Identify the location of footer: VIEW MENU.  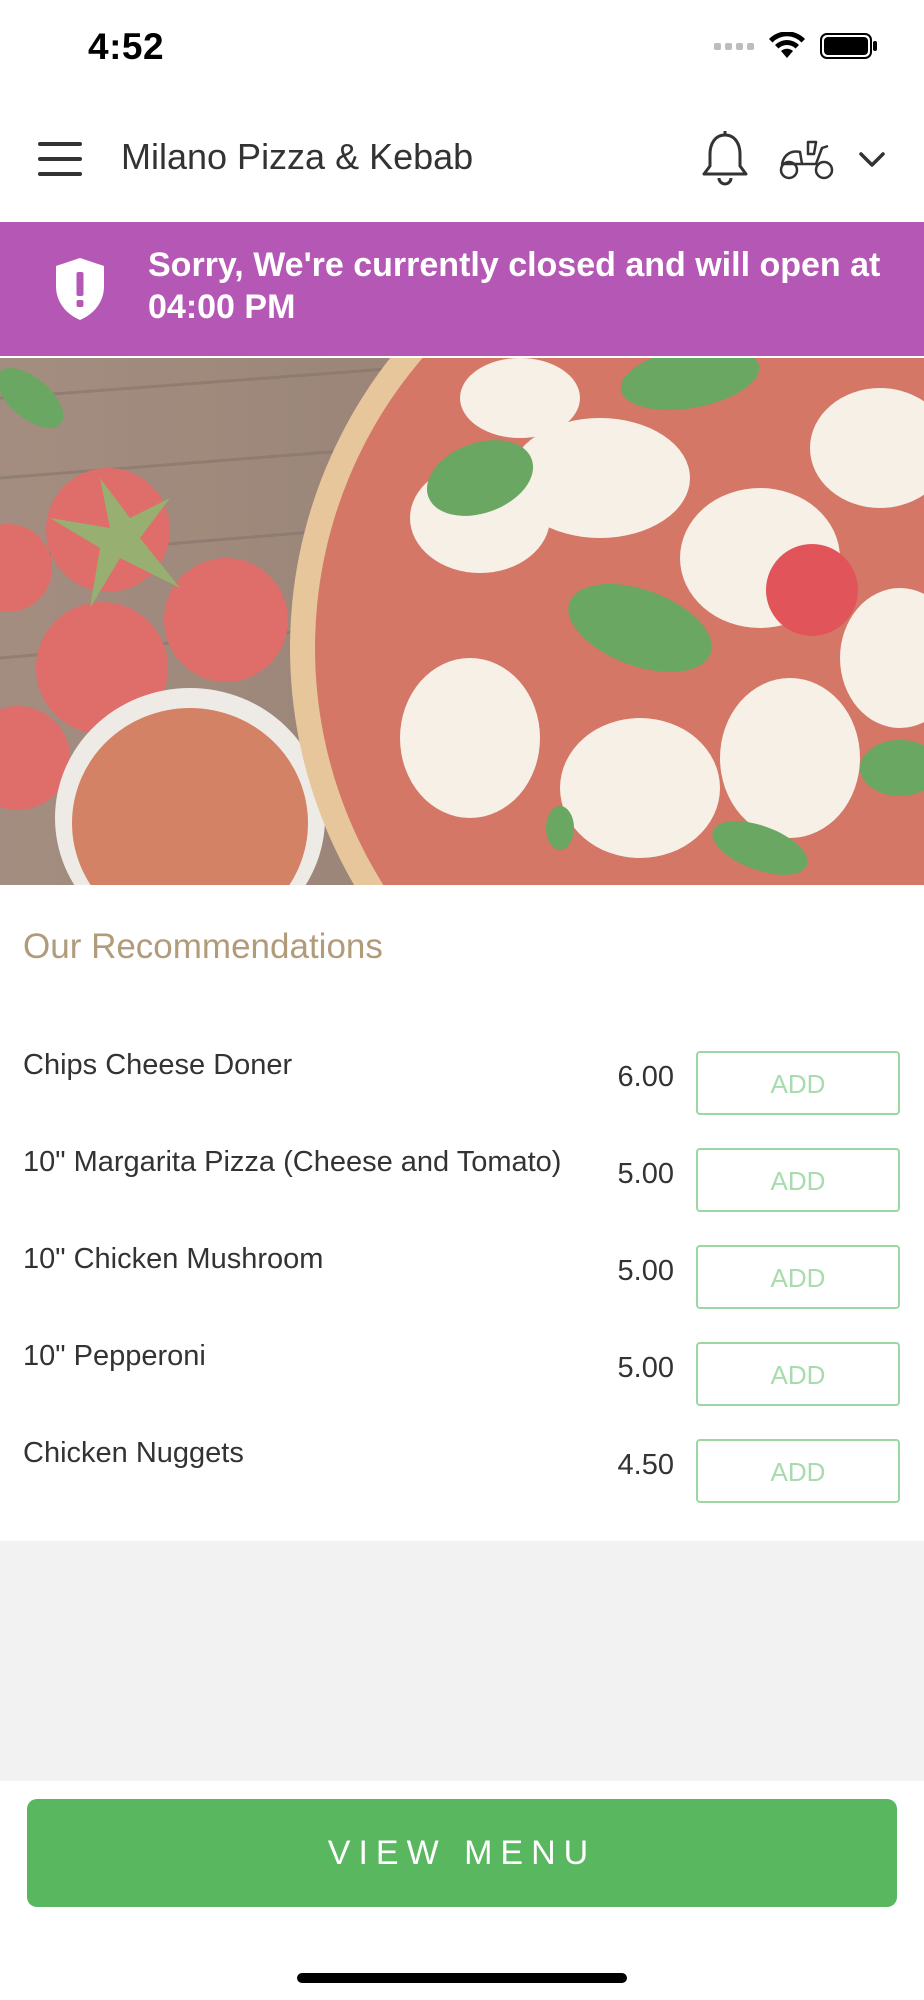
(462, 1890).